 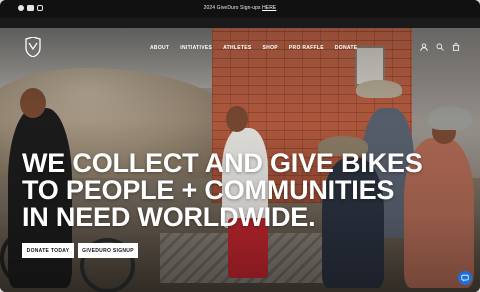 I want to click on announcement-bar: 2024 GiveDuro Sign-ups HERE, so click(x=240, y=9).